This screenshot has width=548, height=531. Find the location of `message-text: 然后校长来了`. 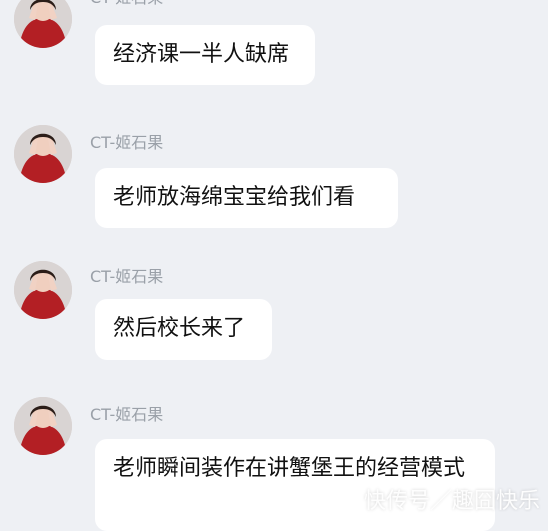

message-text: 然后校长来了 is located at coordinates (179, 328).